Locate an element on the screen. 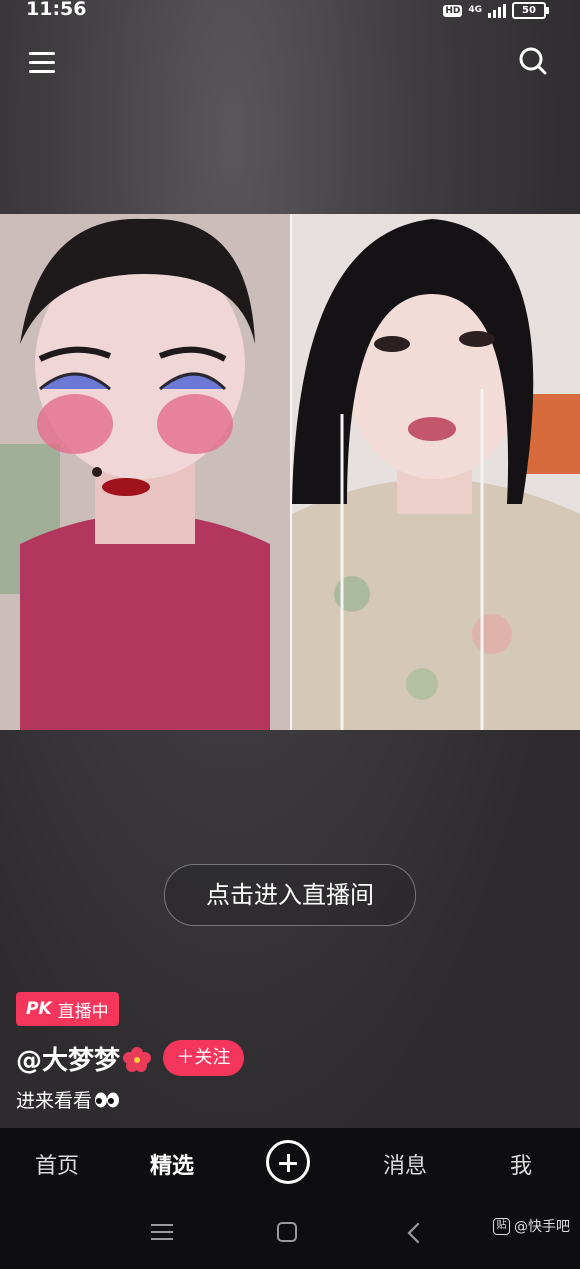 The image size is (580, 1269). status-icons: HD 4G 50 is located at coordinates (496, 10).